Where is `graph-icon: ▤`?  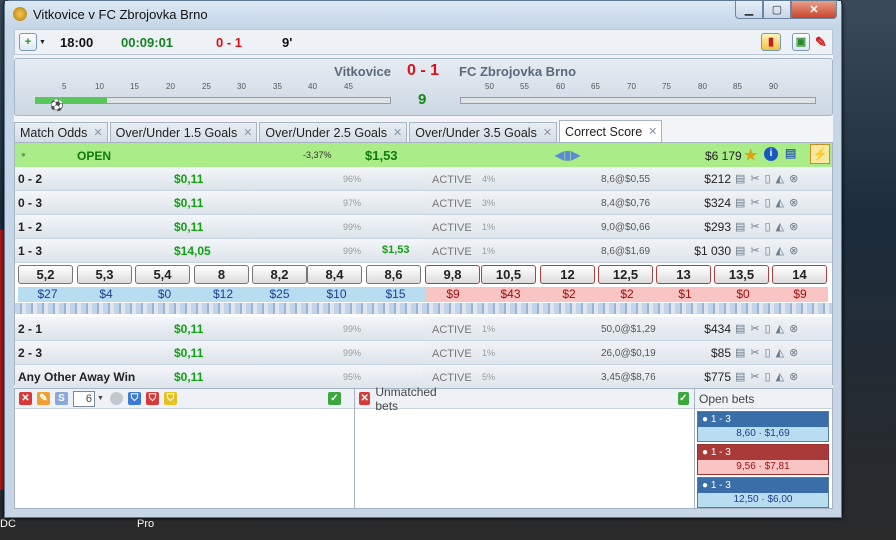 graph-icon: ▤ is located at coordinates (790, 153).